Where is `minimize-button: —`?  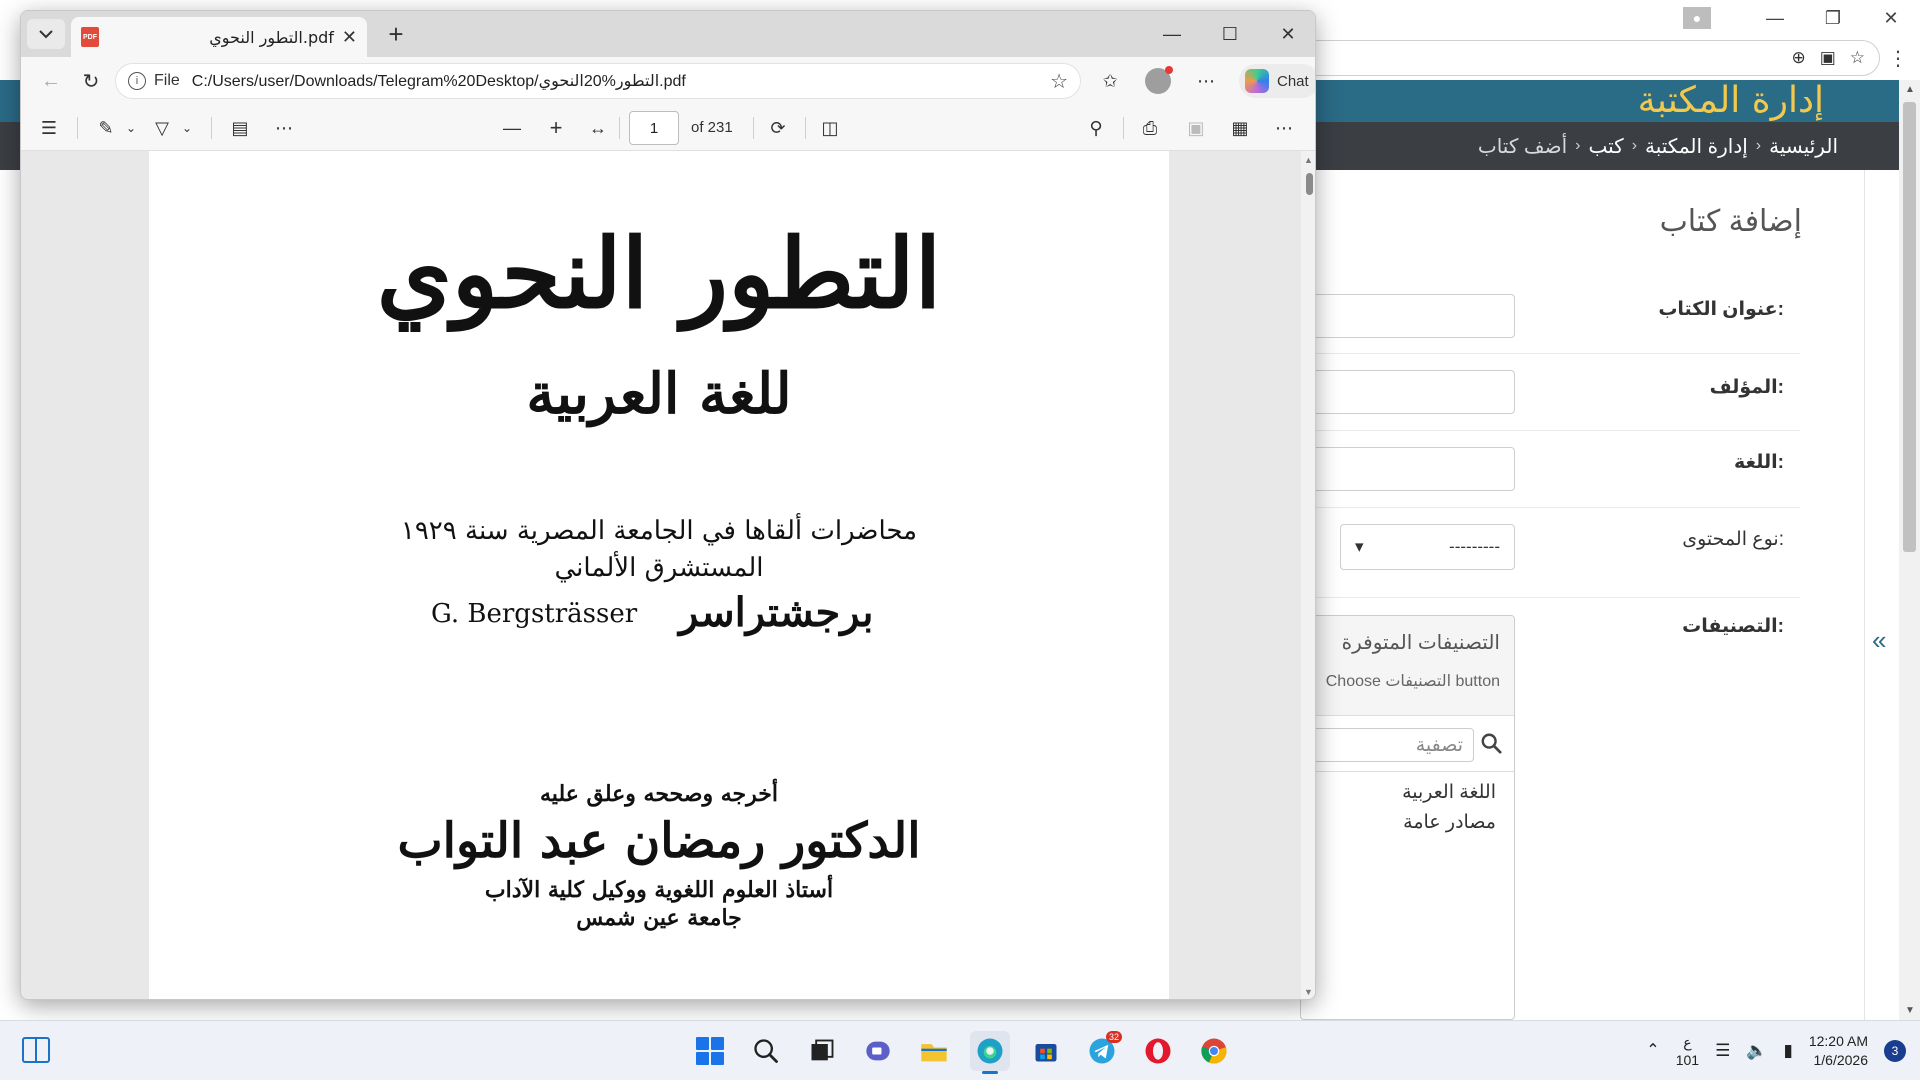
minimize-button: — is located at coordinates (1172, 34).